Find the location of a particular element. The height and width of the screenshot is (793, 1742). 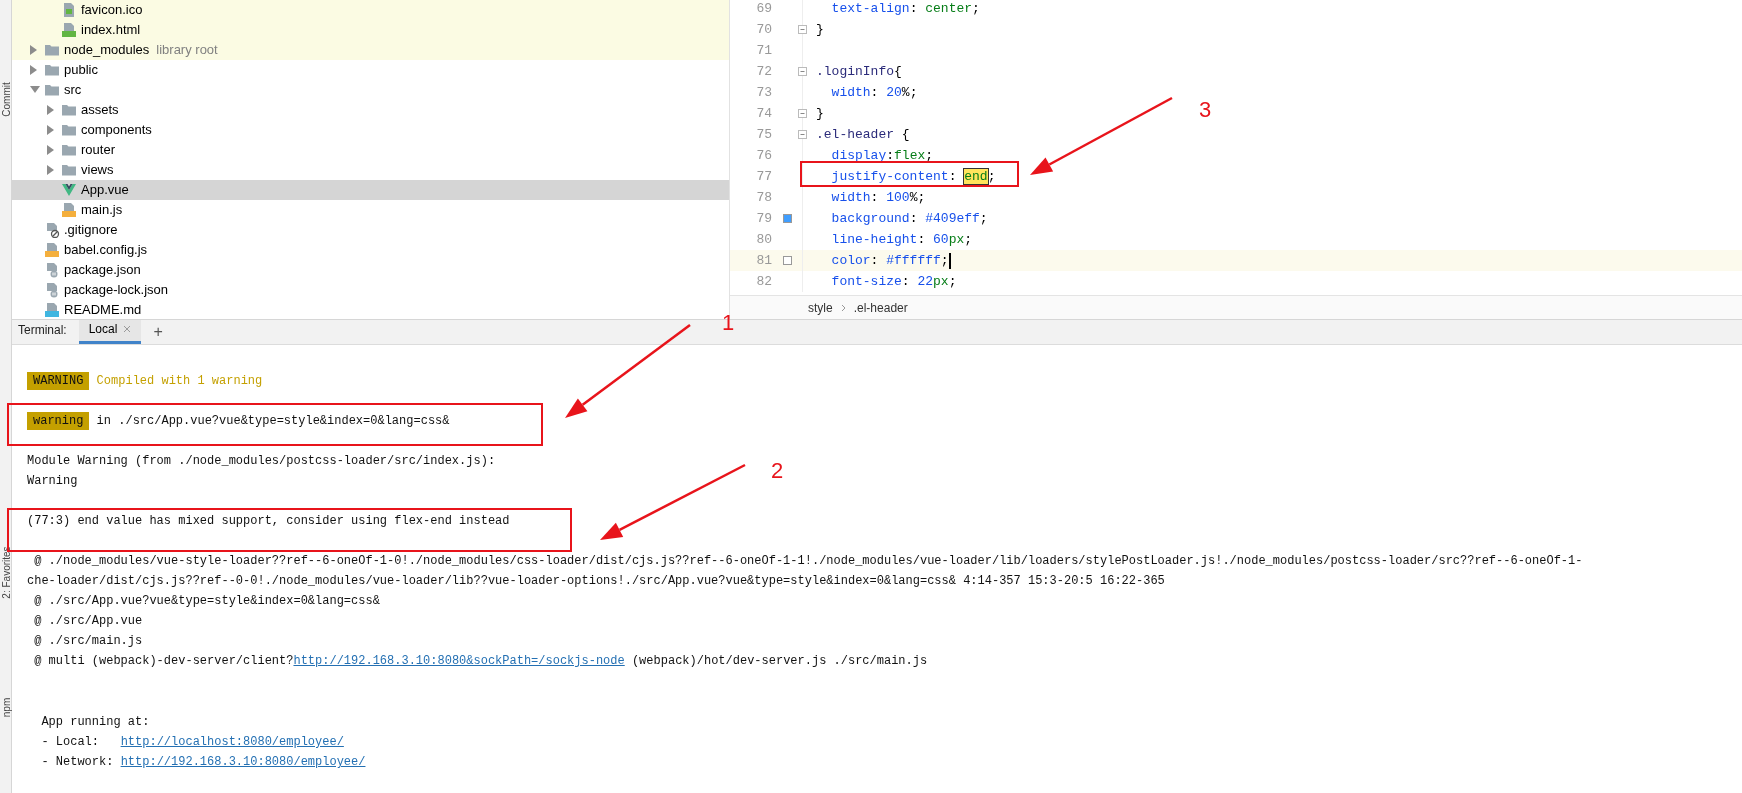

line-number: 70 is located at coordinates (763, 29).